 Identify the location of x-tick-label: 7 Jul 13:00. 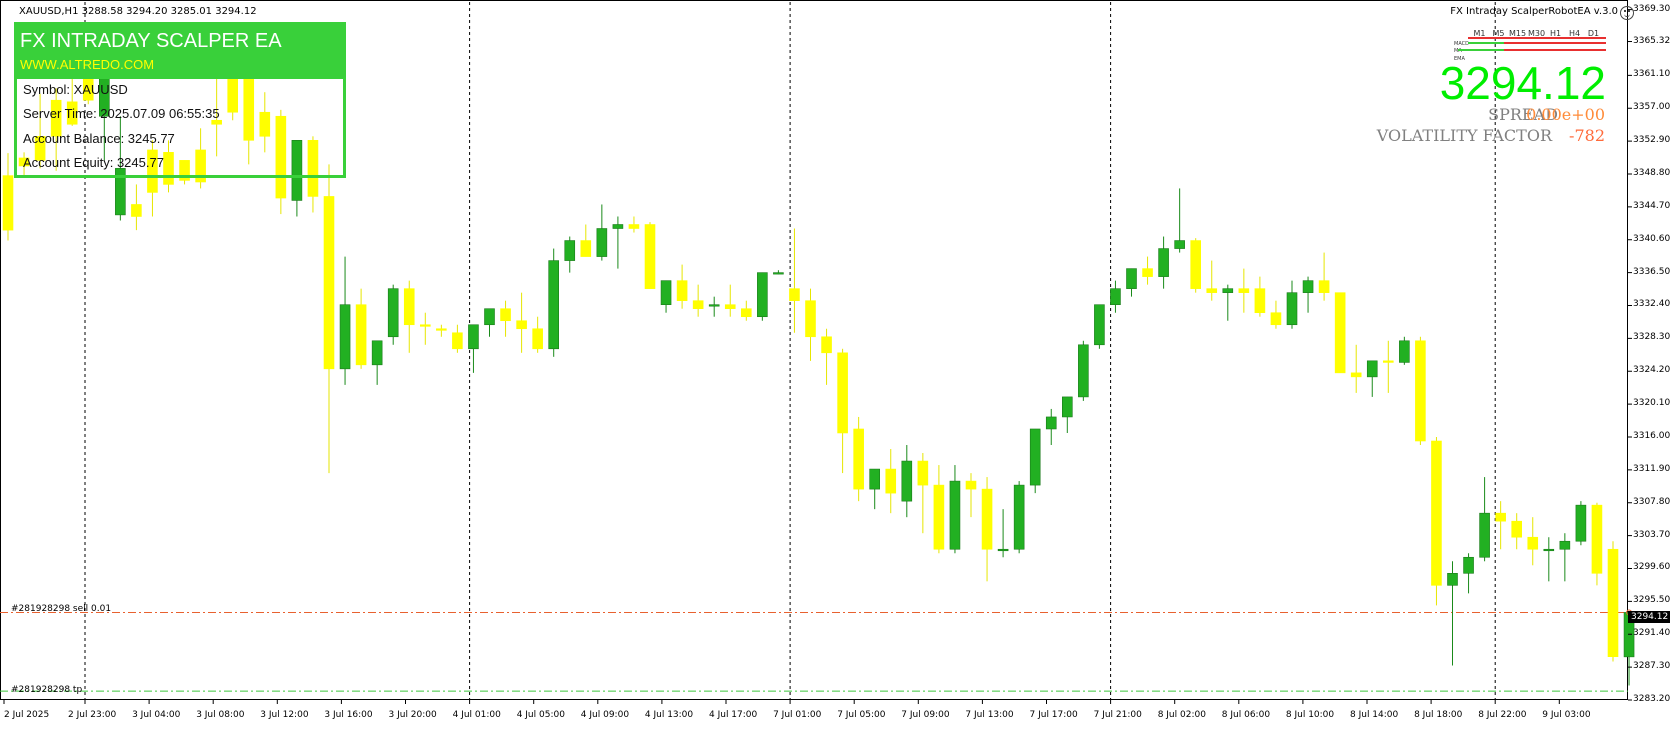
(989, 715).